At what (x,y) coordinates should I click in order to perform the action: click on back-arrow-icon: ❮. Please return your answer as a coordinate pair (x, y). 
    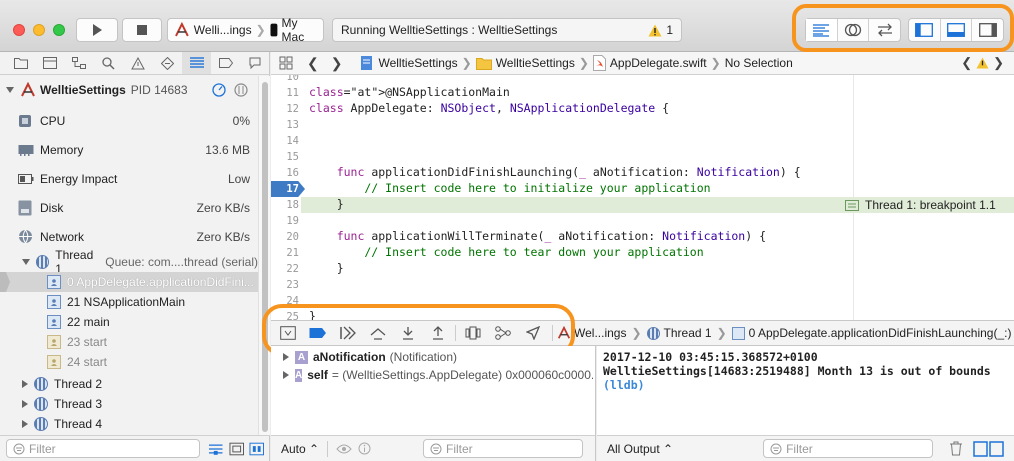
    Looking at the image, I should click on (313, 63).